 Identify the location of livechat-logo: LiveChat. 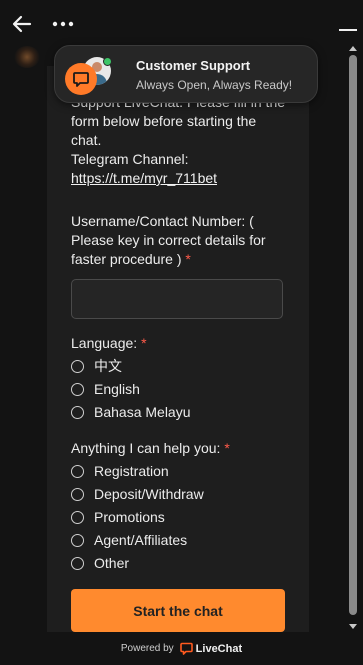
(210, 648).